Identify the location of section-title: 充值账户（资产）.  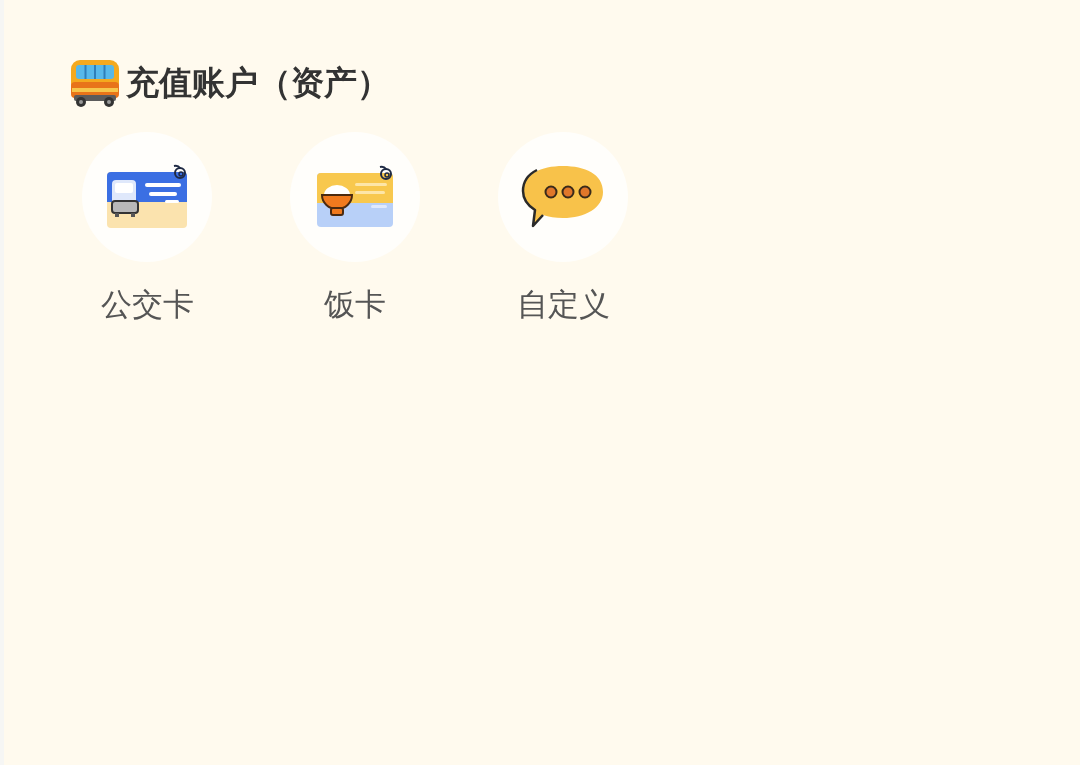
(258, 83).